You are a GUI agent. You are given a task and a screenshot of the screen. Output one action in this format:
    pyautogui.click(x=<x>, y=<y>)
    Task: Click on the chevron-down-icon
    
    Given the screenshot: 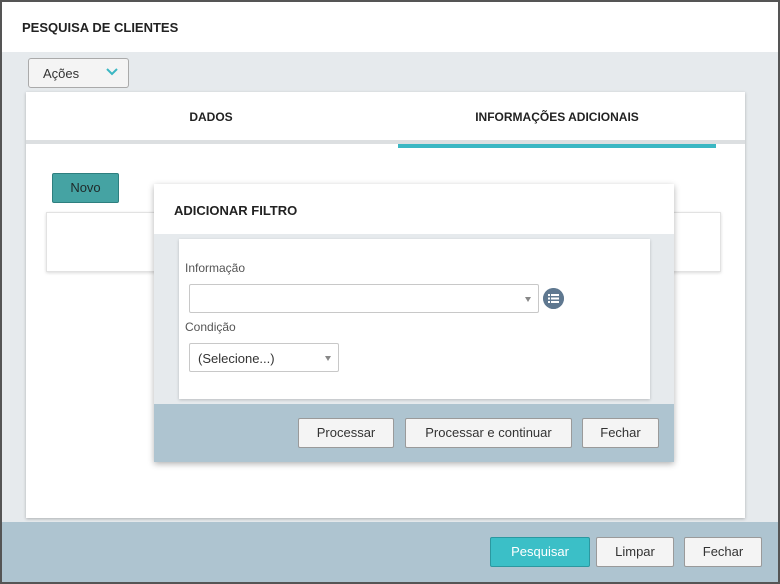 What is the action you would take?
    pyautogui.click(x=112, y=72)
    